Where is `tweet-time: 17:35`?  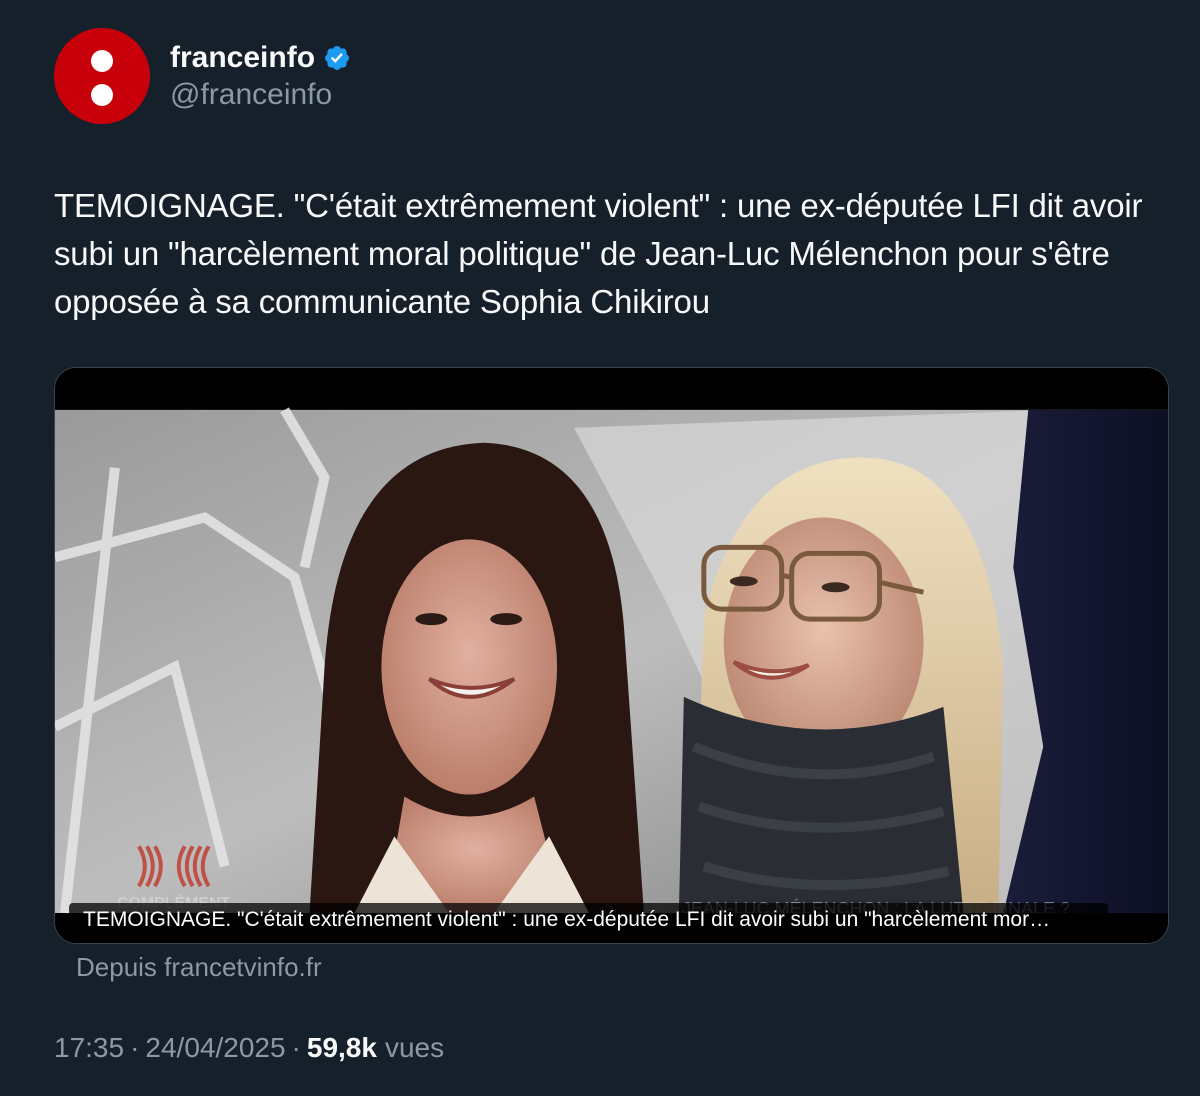
tweet-time: 17:35 is located at coordinates (89, 1048).